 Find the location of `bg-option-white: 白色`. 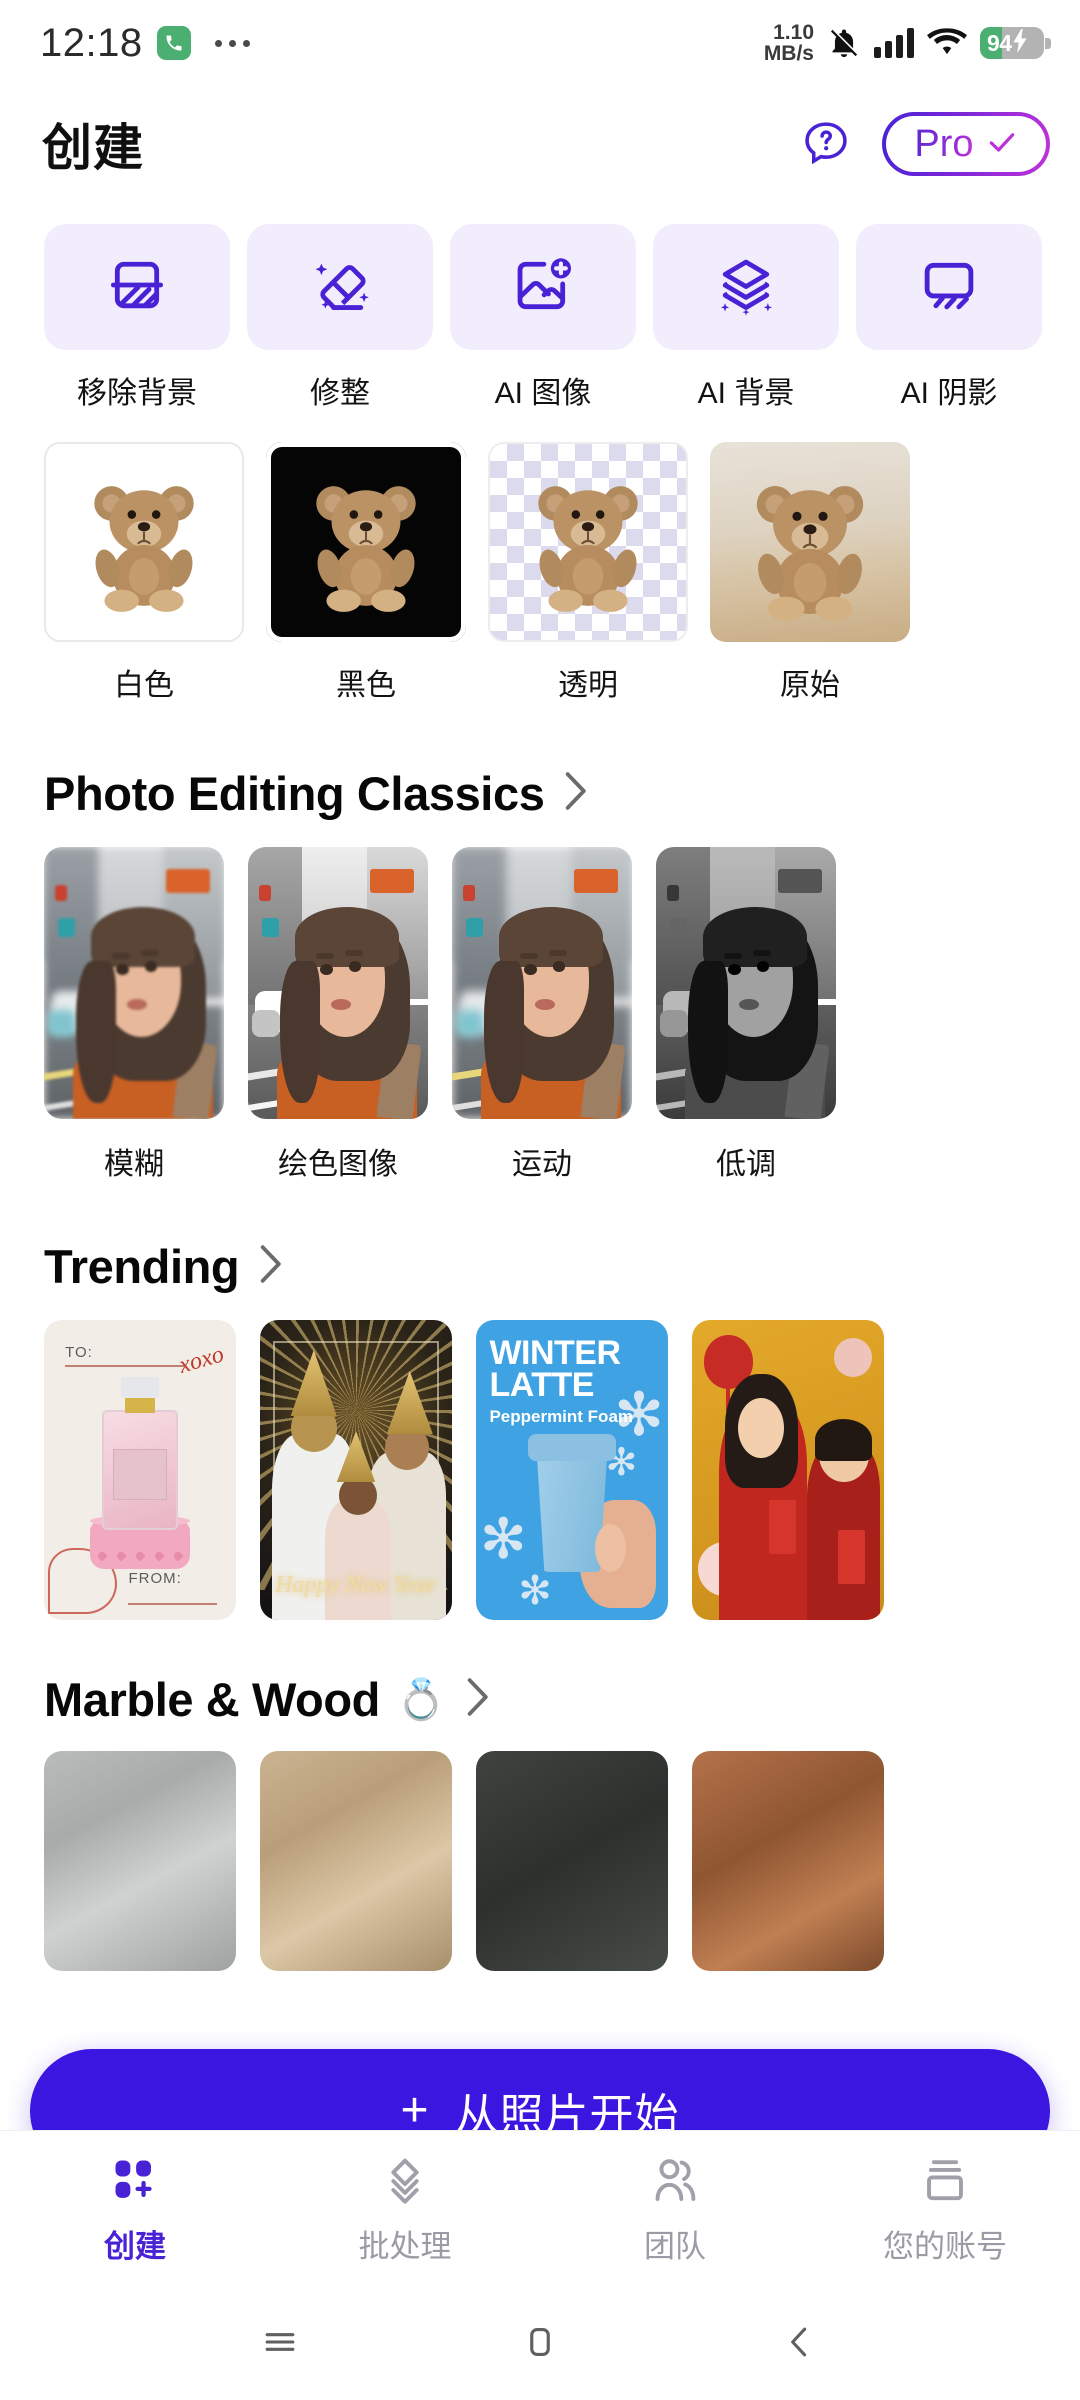

bg-option-white: 白色 is located at coordinates (144, 573).